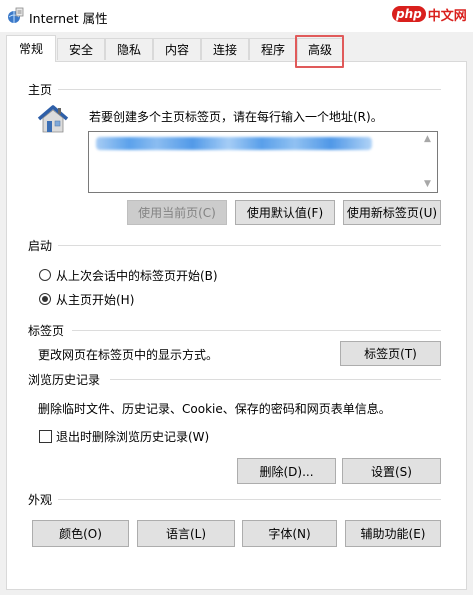 The height and width of the screenshot is (595, 473). I want to click on history-settings-button: 设置(S), so click(391, 471).